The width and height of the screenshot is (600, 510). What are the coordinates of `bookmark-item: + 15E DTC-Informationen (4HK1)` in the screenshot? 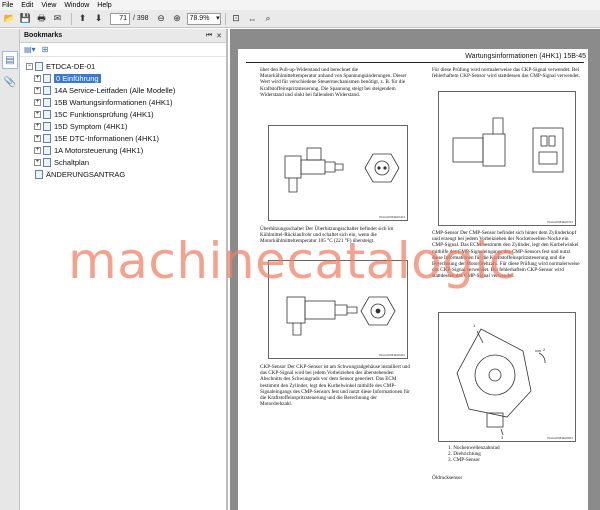 It's located at (123, 138).